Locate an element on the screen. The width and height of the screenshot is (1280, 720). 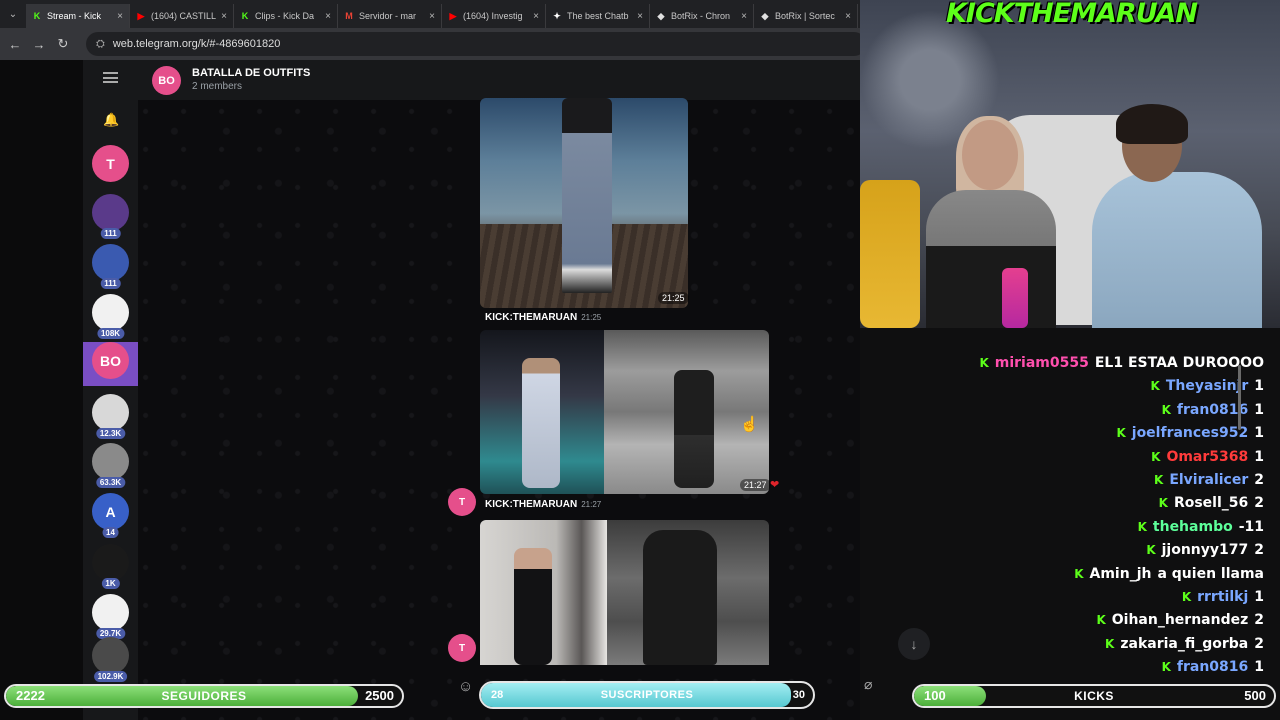
folder-item: 12.3K is located at coordinates (110, 416).